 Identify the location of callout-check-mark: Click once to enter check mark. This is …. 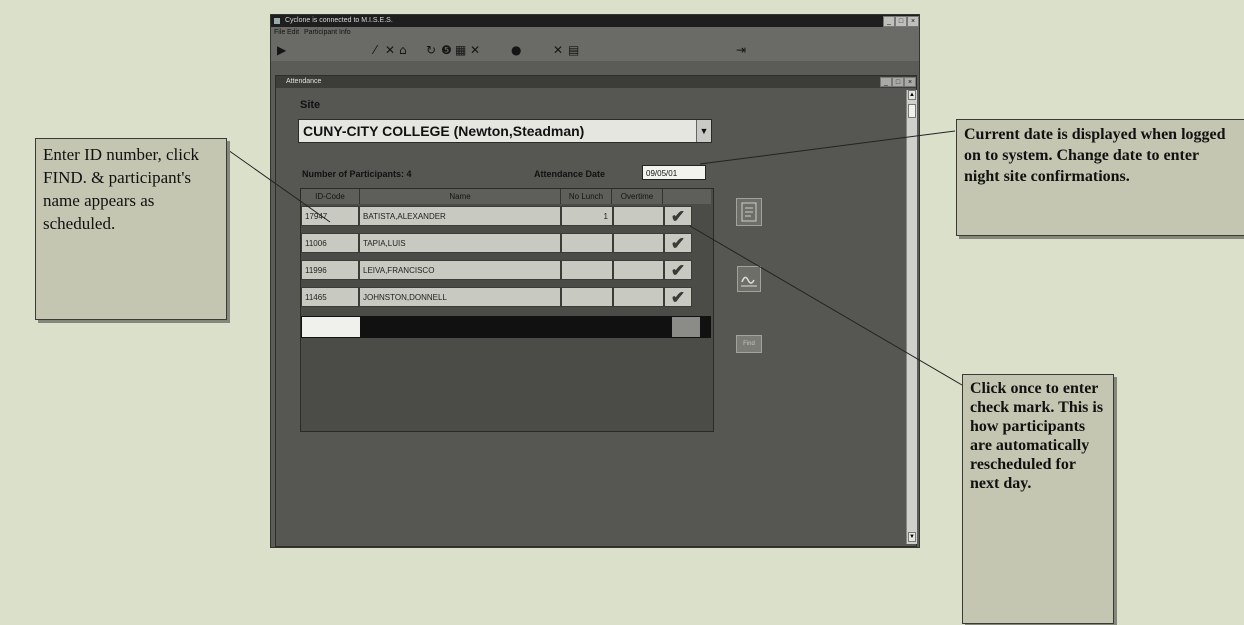
(1038, 499).